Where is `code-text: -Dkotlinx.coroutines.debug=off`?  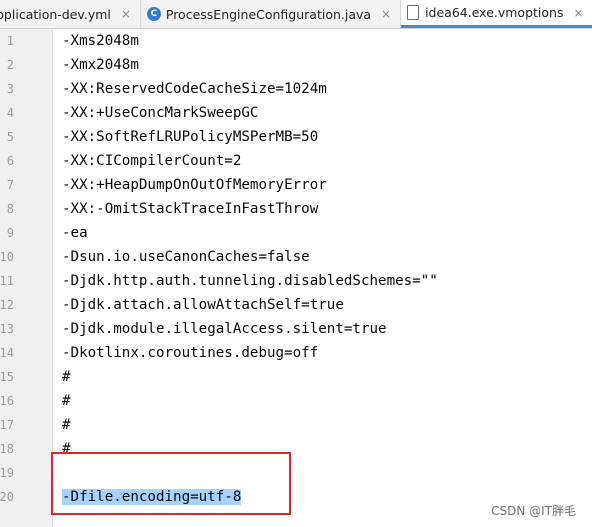 code-text: -Dkotlinx.coroutines.debug=off is located at coordinates (190, 353).